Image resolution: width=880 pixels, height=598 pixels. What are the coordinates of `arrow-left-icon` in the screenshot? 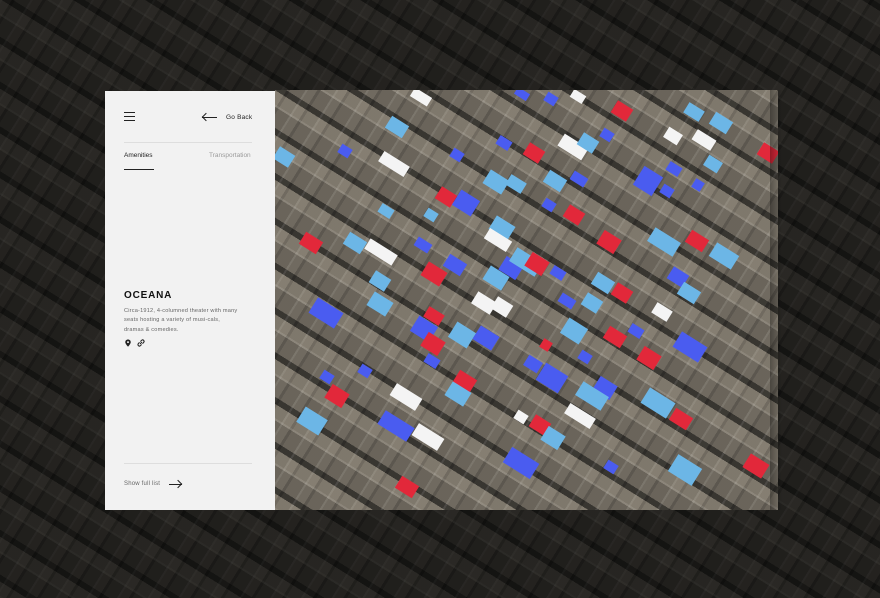 It's located at (209, 117).